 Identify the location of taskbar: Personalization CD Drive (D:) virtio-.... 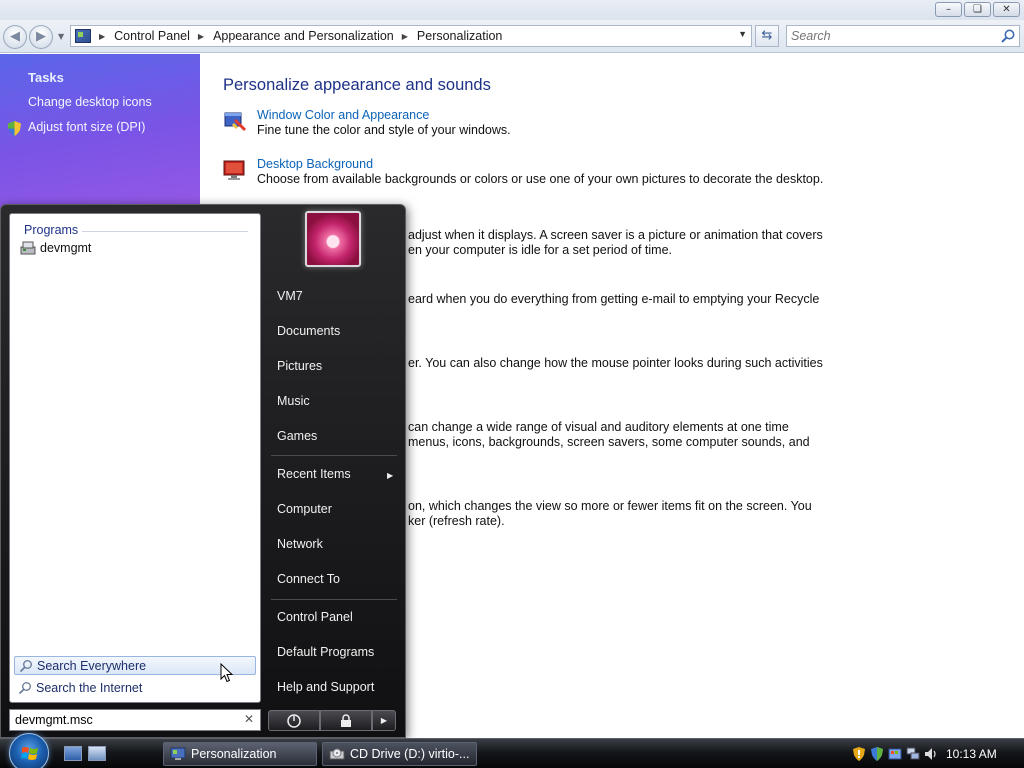
(512, 750).